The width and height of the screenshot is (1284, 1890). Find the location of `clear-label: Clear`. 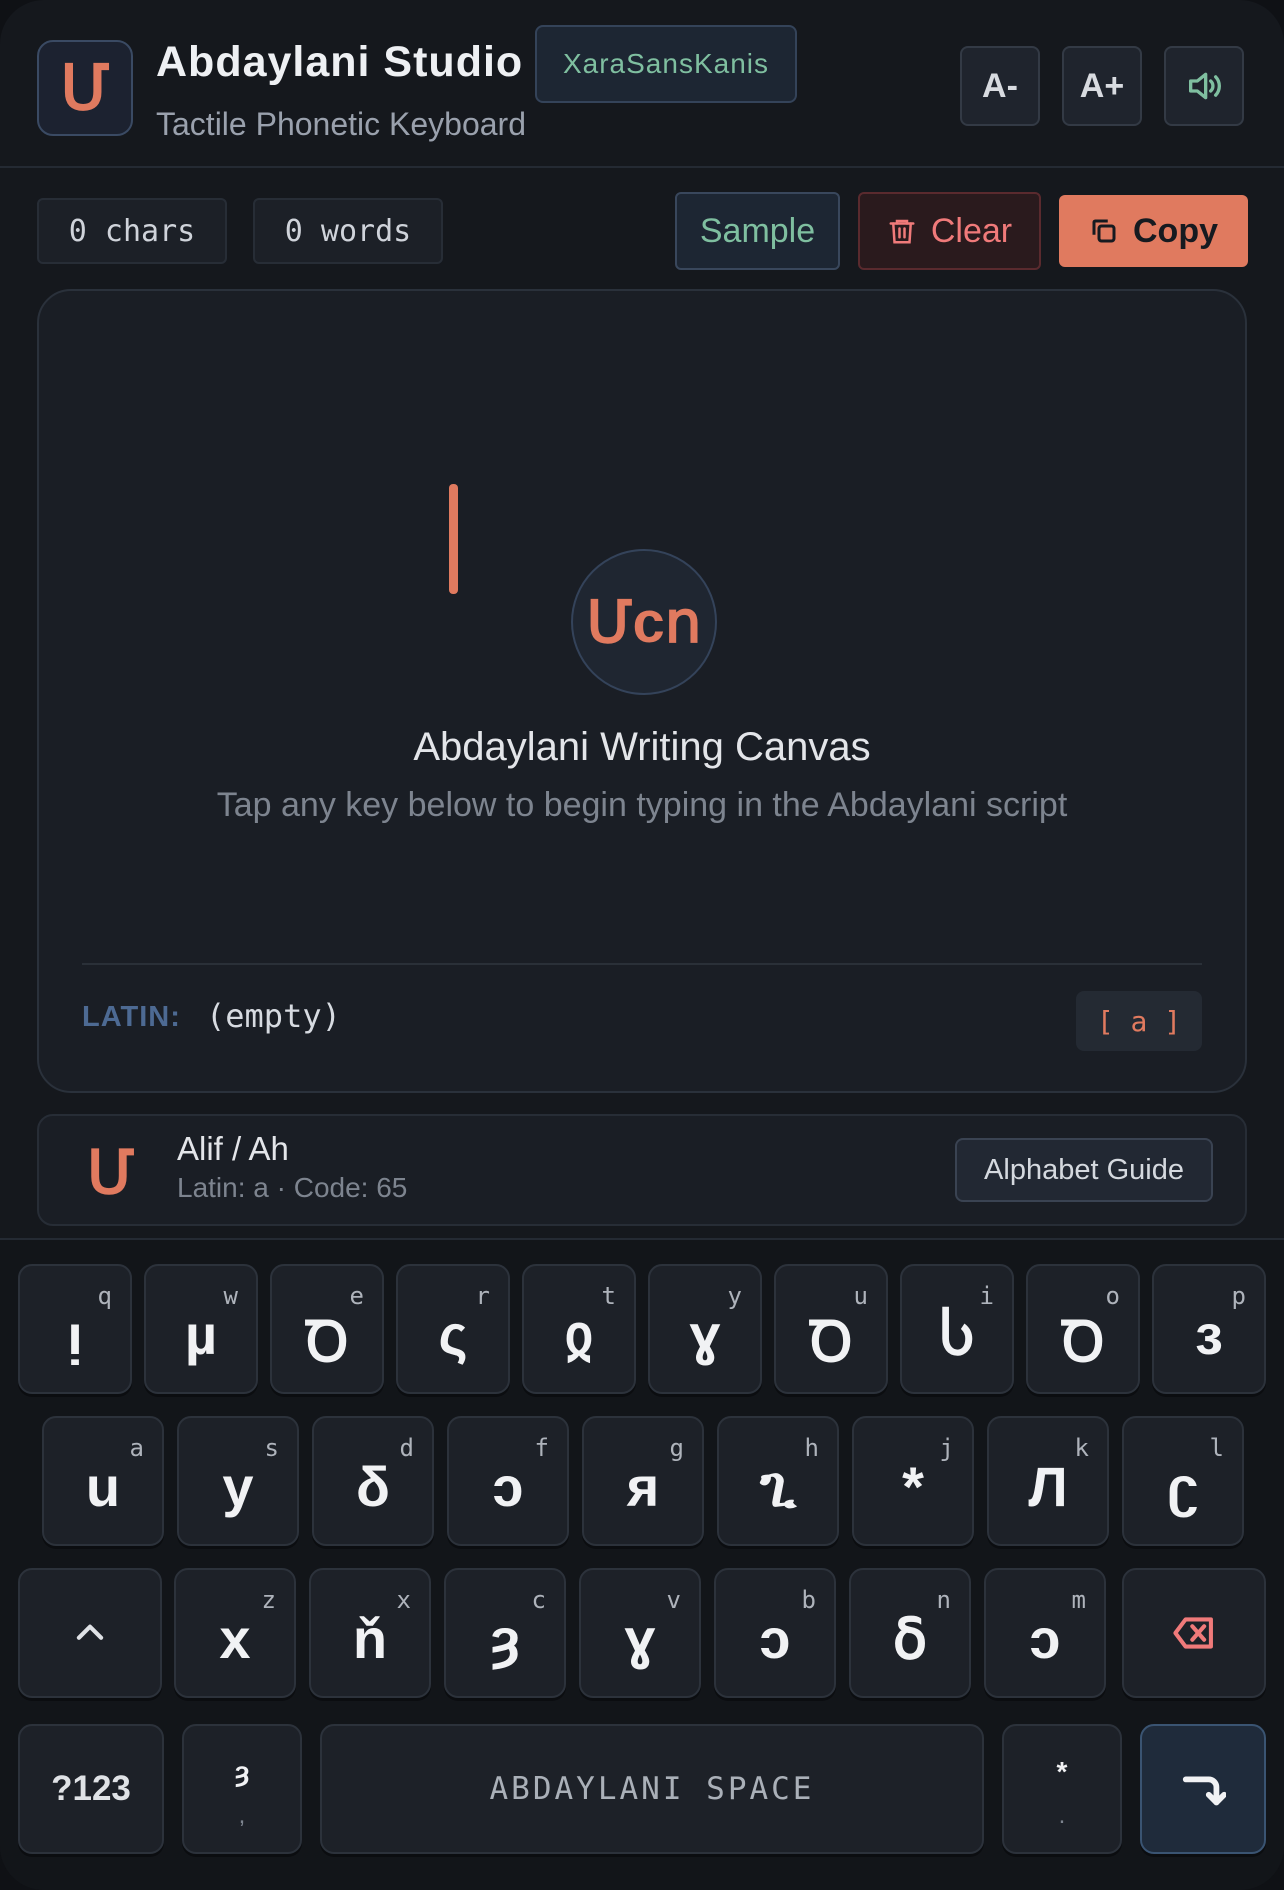

clear-label: Clear is located at coordinates (971, 230).